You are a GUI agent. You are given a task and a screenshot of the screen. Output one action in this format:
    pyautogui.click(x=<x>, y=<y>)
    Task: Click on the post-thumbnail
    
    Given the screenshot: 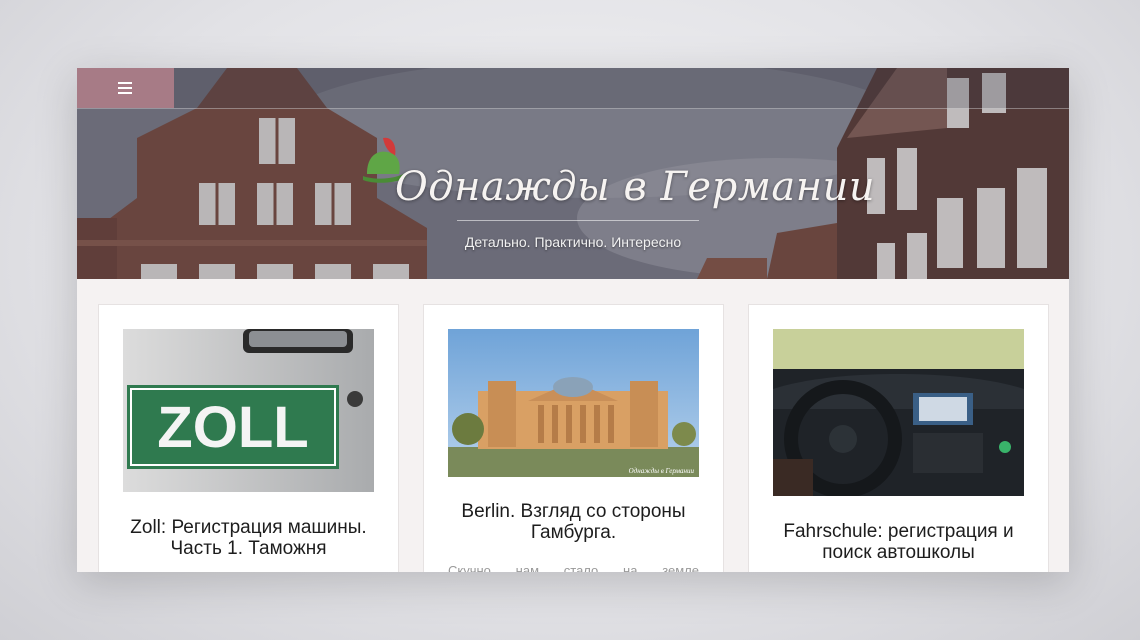 What is the action you would take?
    pyautogui.click(x=898, y=412)
    